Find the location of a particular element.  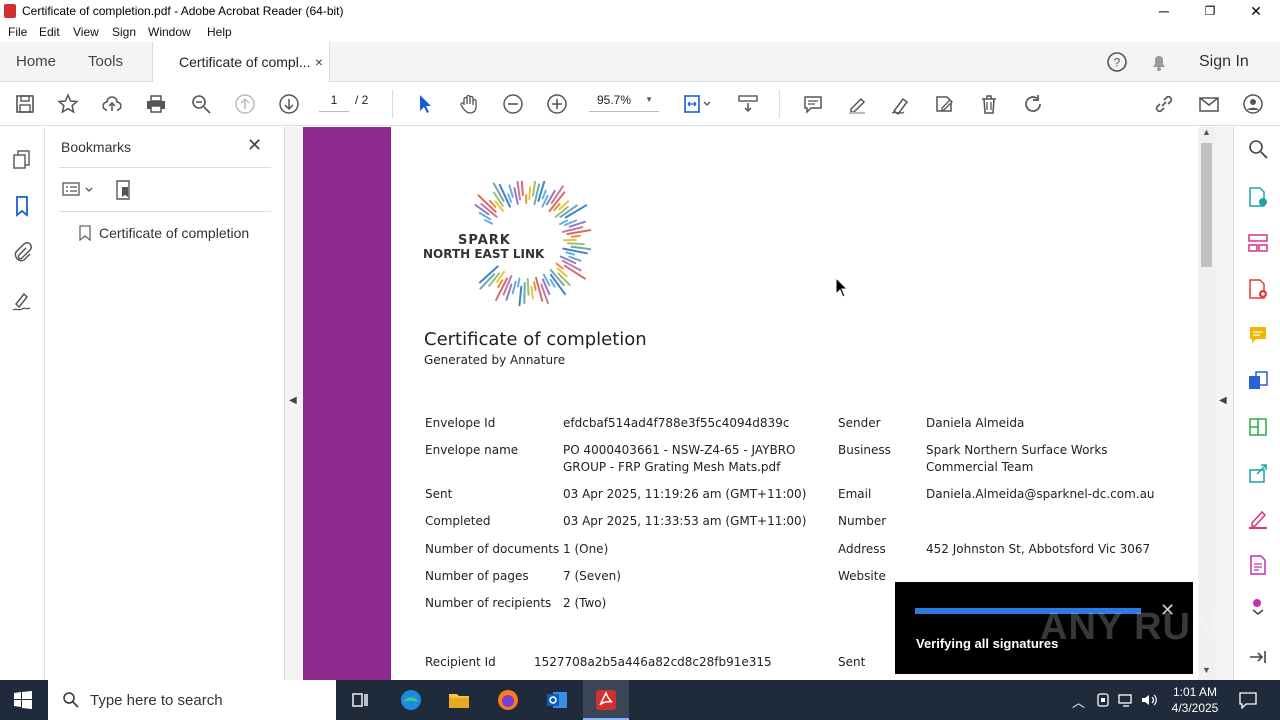

outlook-icon is located at coordinates (557, 700).